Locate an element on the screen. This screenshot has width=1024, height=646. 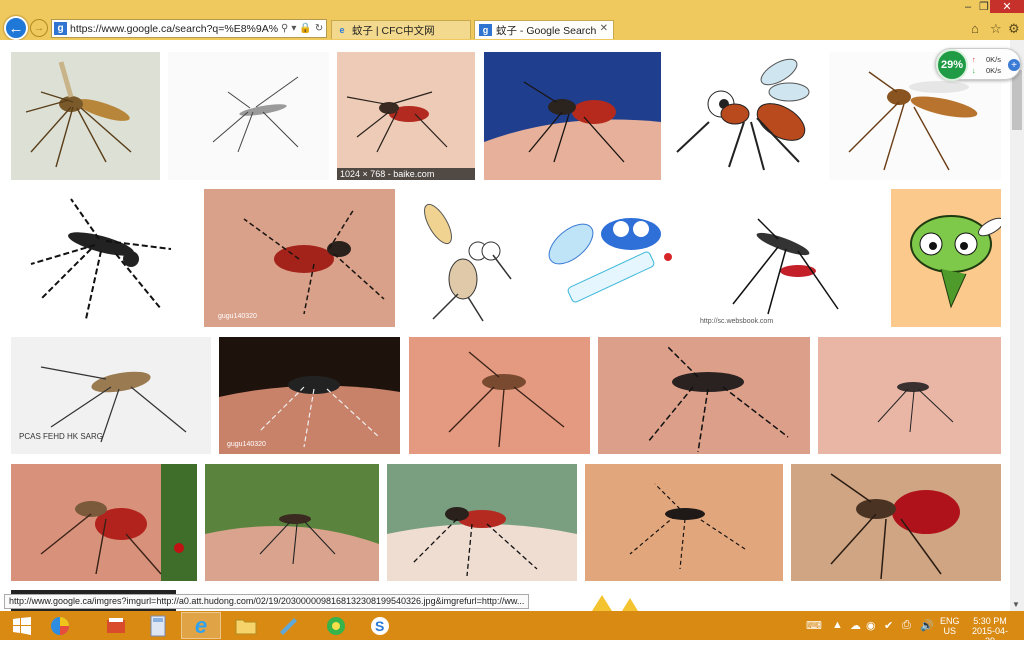
folder-icon is located at coordinates (246, 626).